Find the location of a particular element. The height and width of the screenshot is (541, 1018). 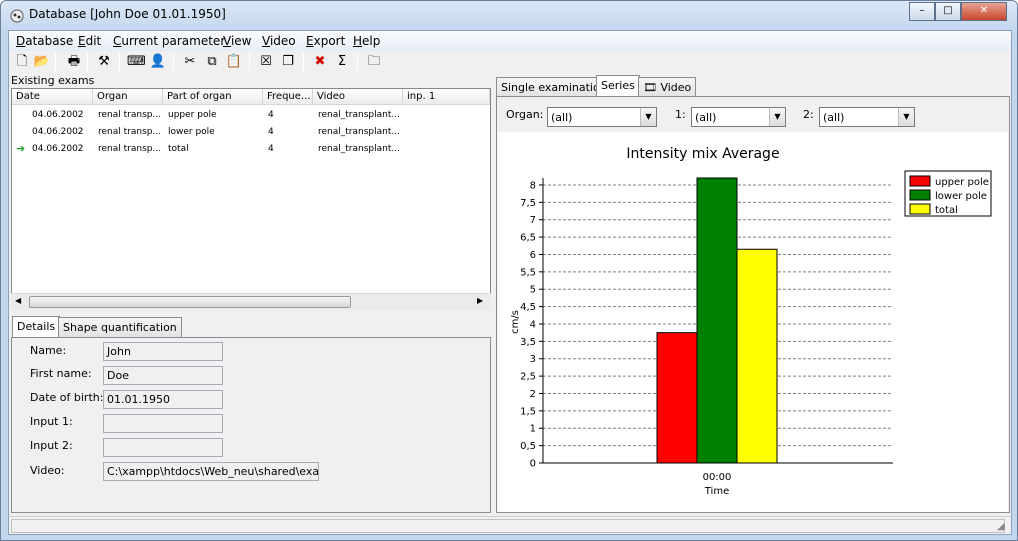

existing-exams-label: Existing exams is located at coordinates (53, 80).